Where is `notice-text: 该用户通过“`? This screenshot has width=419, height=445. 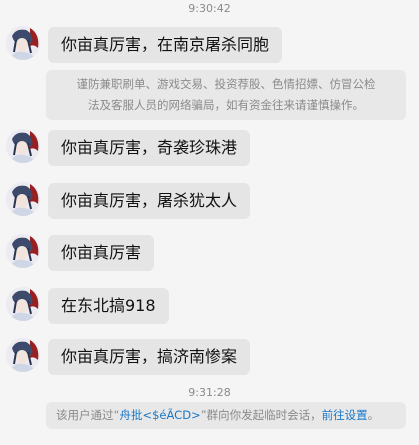
notice-text: 该用户通过“ is located at coordinates (88, 415).